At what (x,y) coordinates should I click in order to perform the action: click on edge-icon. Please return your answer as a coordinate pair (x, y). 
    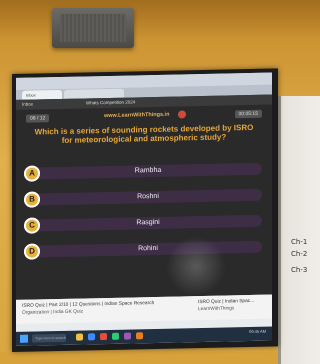
    Looking at the image, I should click on (91, 337).